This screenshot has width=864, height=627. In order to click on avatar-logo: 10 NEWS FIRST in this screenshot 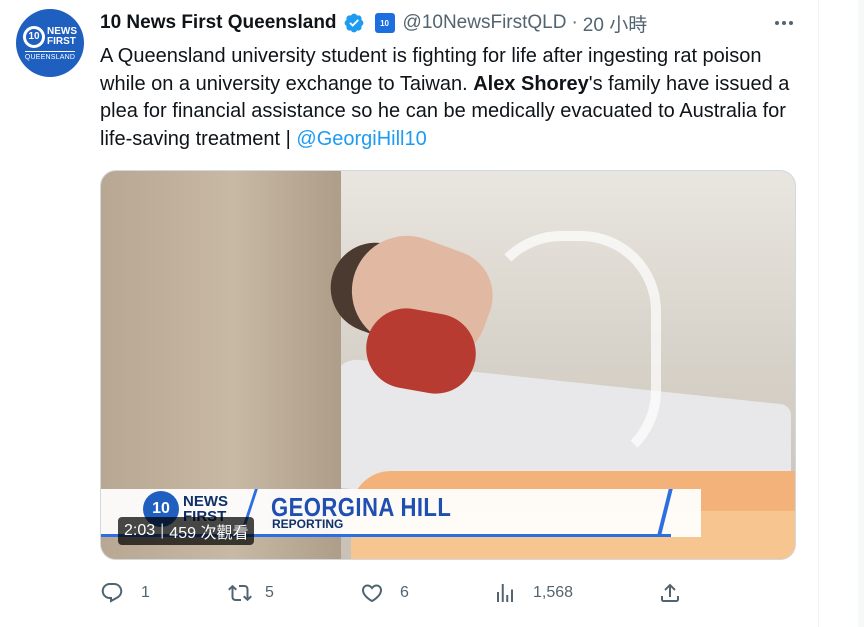, I will do `click(50, 36)`.